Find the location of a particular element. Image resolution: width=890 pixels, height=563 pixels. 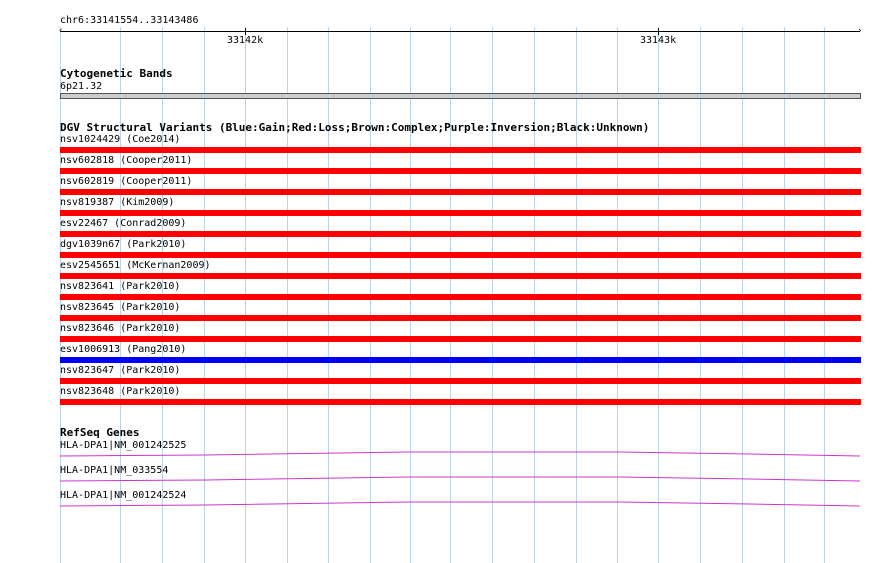

variant-label: nsv823647 (Park2010) is located at coordinates (120, 370).